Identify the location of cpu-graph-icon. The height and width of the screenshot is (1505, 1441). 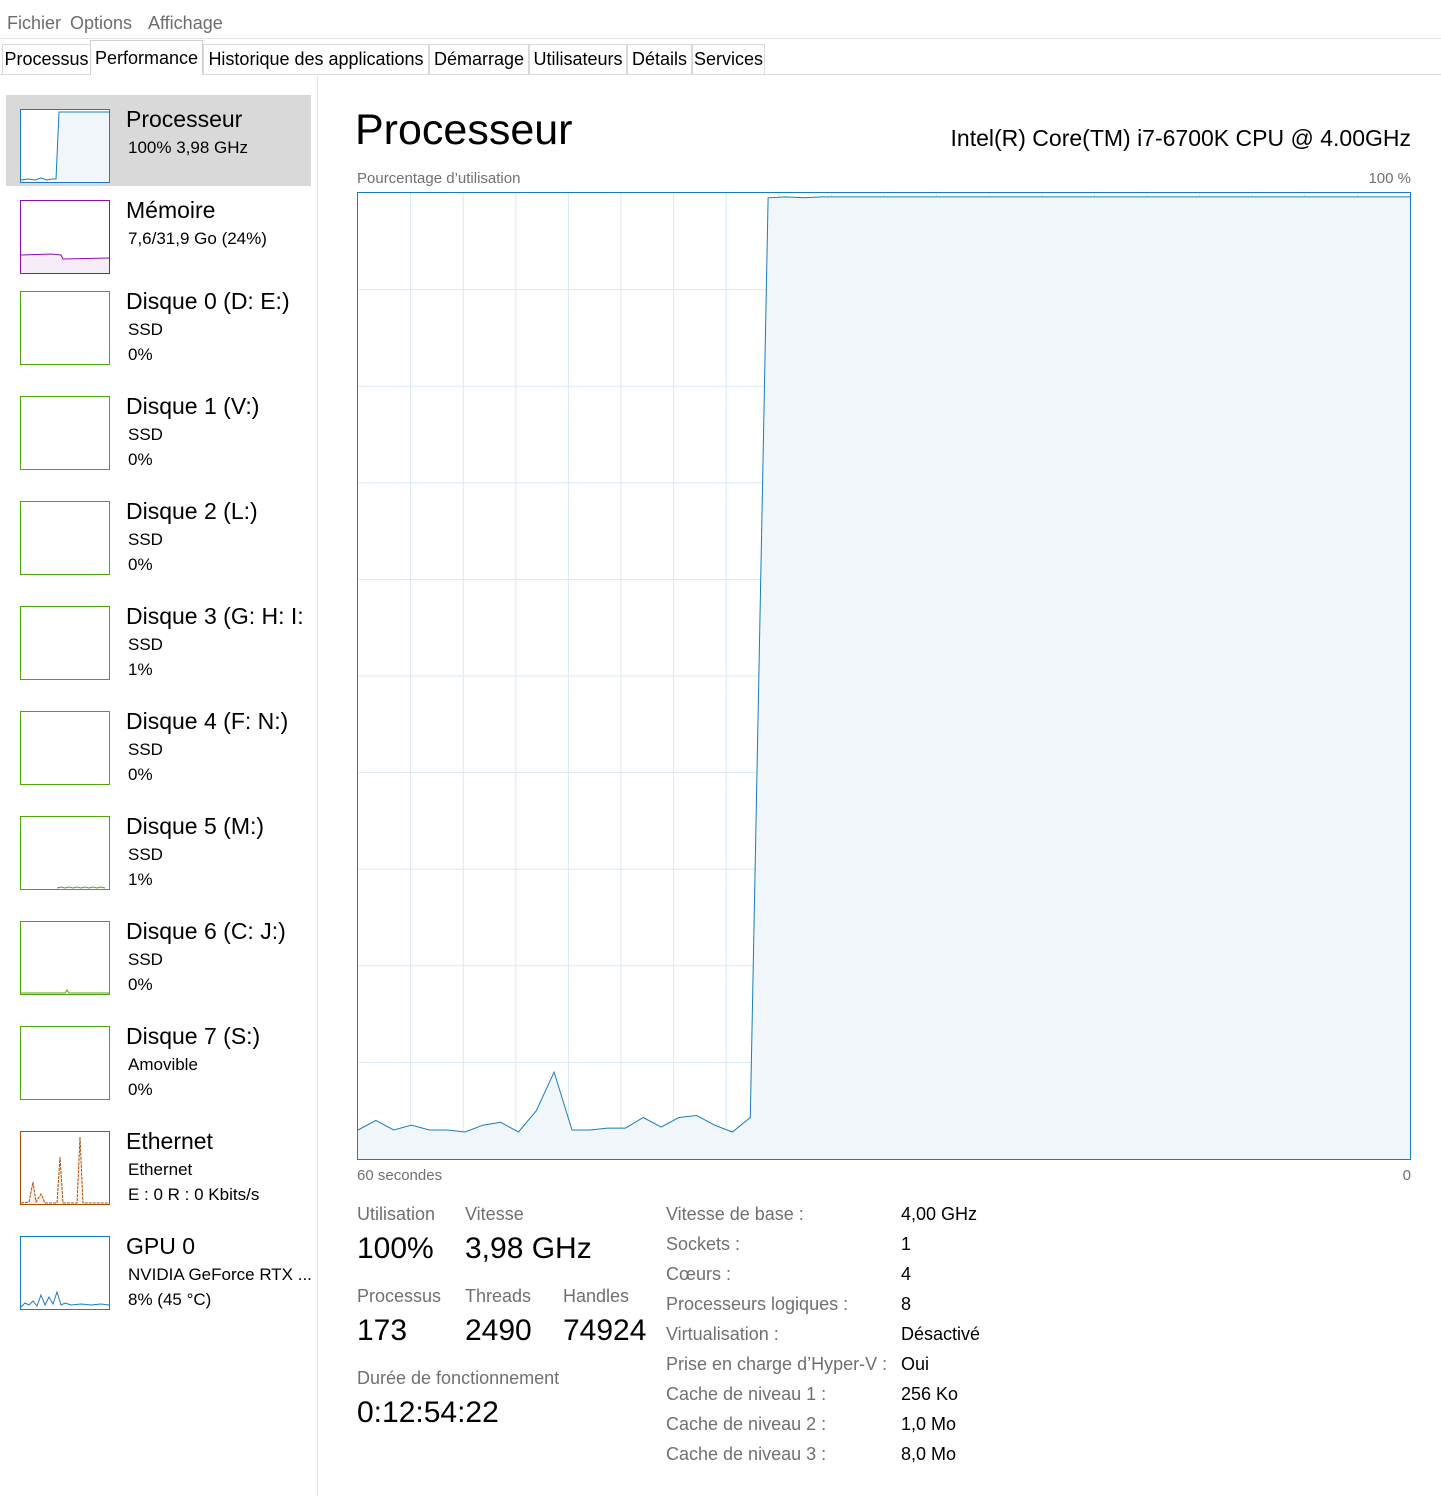
(65, 146).